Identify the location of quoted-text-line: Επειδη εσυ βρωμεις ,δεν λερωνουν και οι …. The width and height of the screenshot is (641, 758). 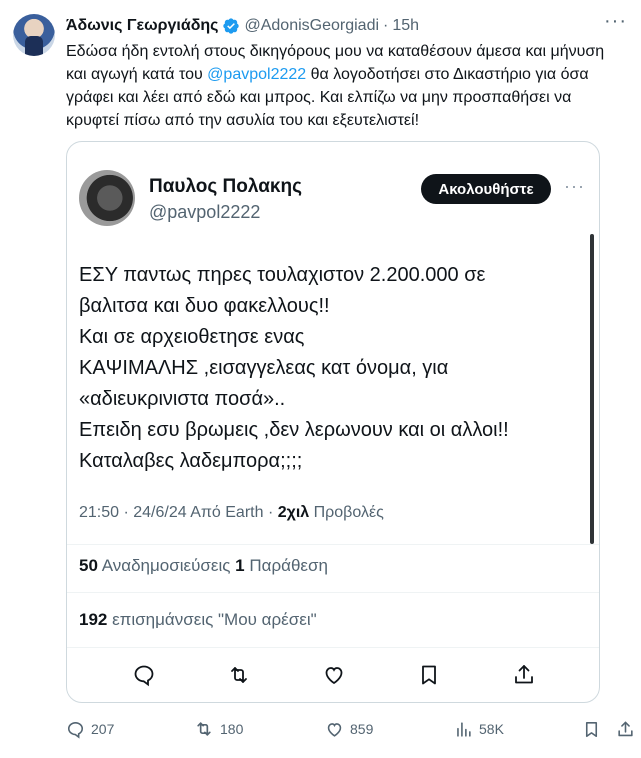
(294, 430).